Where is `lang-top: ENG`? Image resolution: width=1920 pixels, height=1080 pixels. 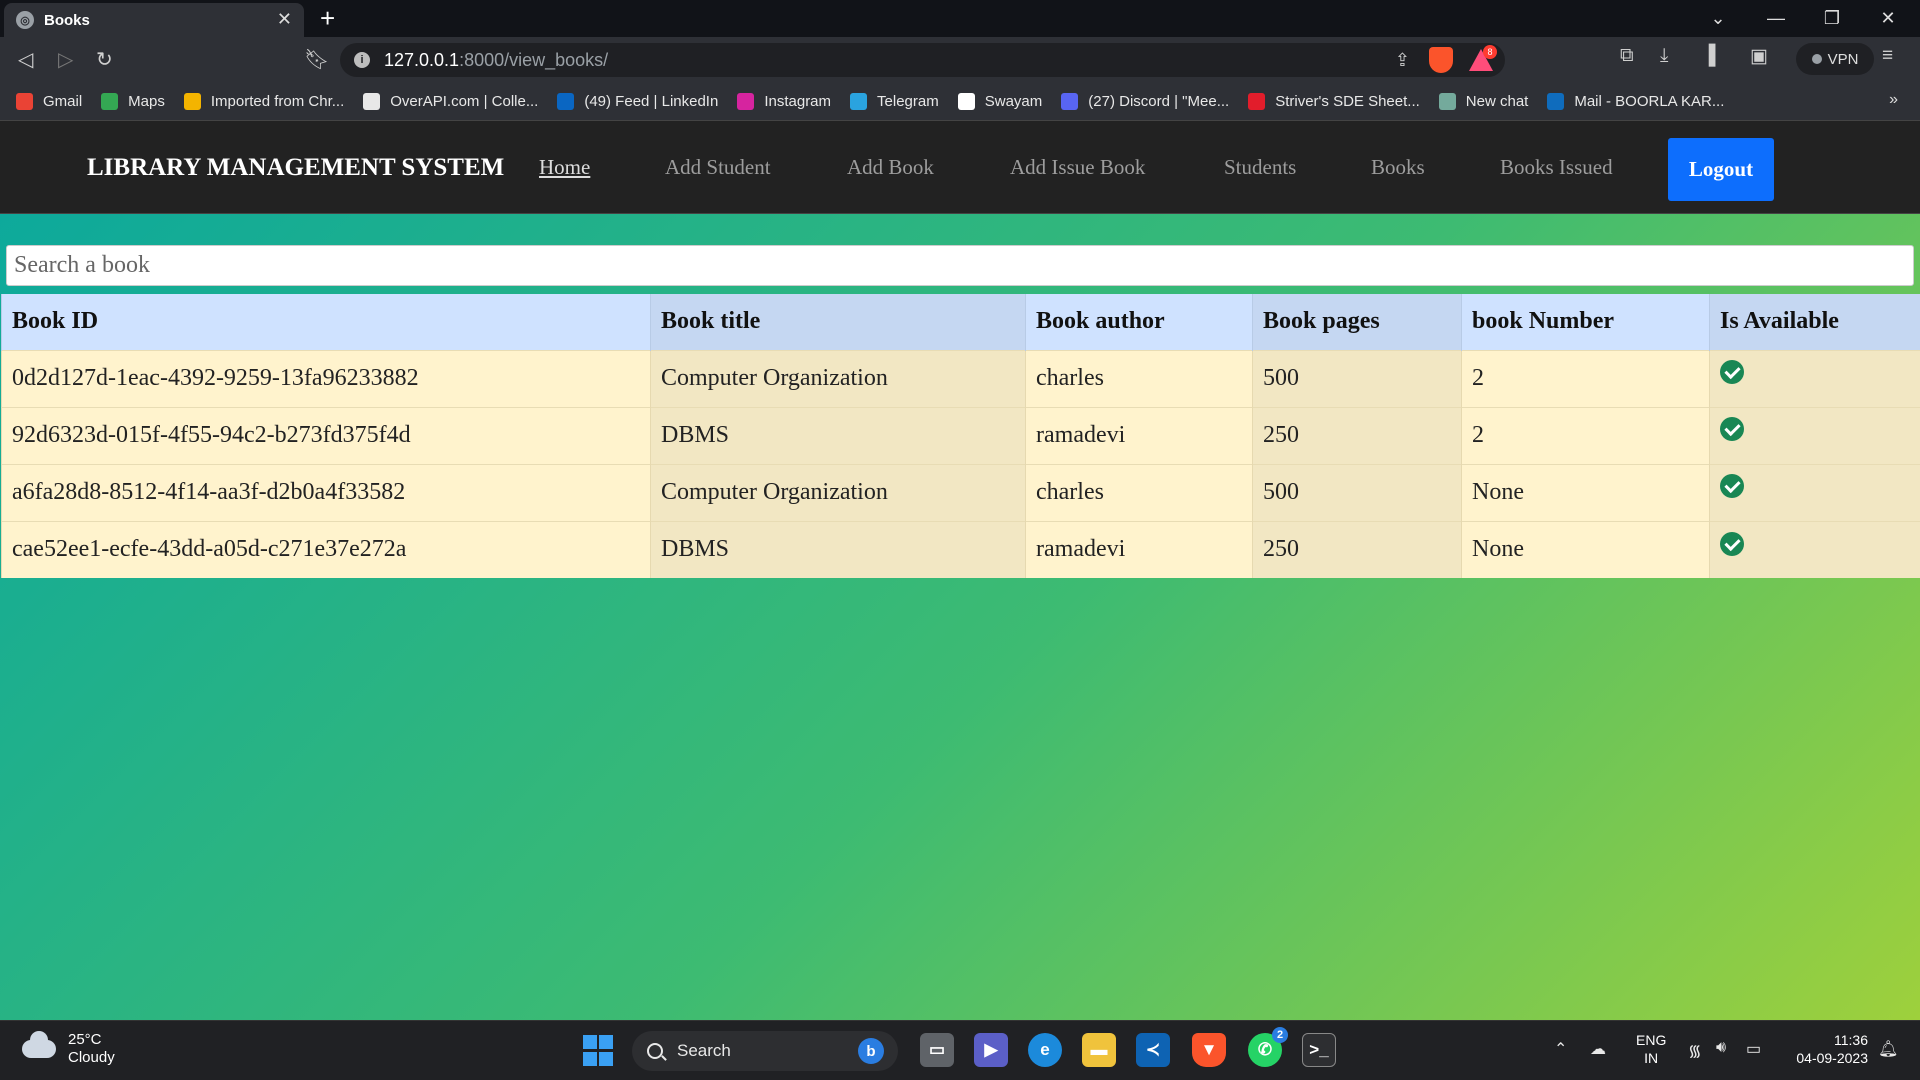
lang-top: ENG is located at coordinates (1651, 1040).